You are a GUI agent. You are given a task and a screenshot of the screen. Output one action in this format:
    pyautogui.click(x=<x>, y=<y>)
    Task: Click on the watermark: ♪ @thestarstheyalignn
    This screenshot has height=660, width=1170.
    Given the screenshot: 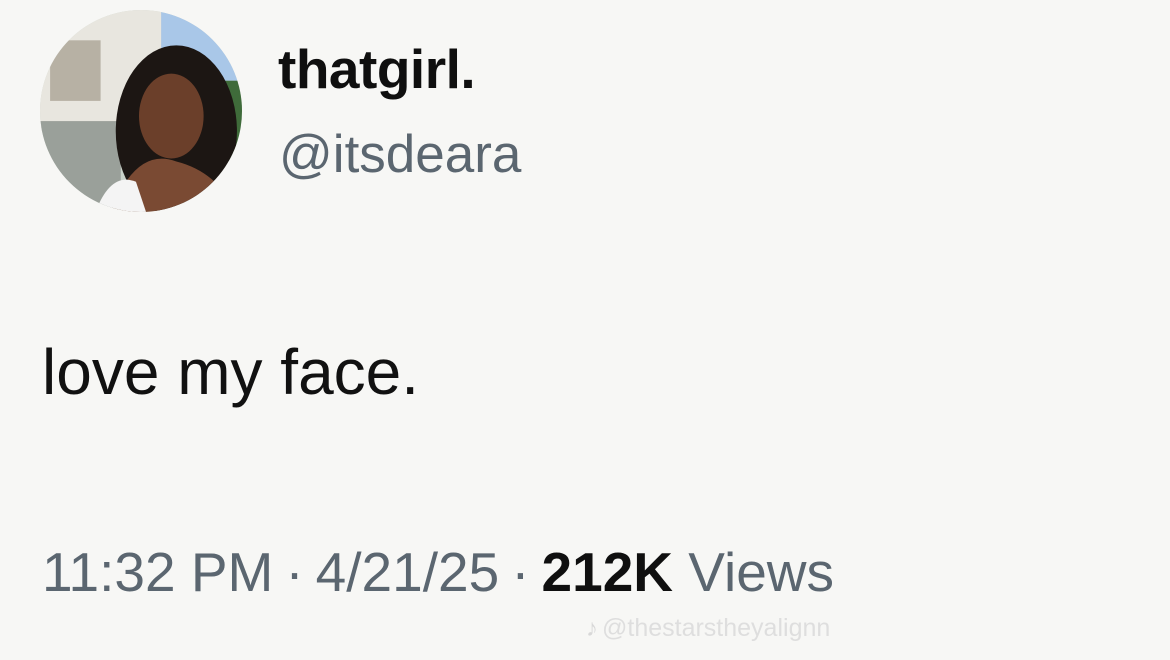 What is the action you would take?
    pyautogui.click(x=708, y=628)
    